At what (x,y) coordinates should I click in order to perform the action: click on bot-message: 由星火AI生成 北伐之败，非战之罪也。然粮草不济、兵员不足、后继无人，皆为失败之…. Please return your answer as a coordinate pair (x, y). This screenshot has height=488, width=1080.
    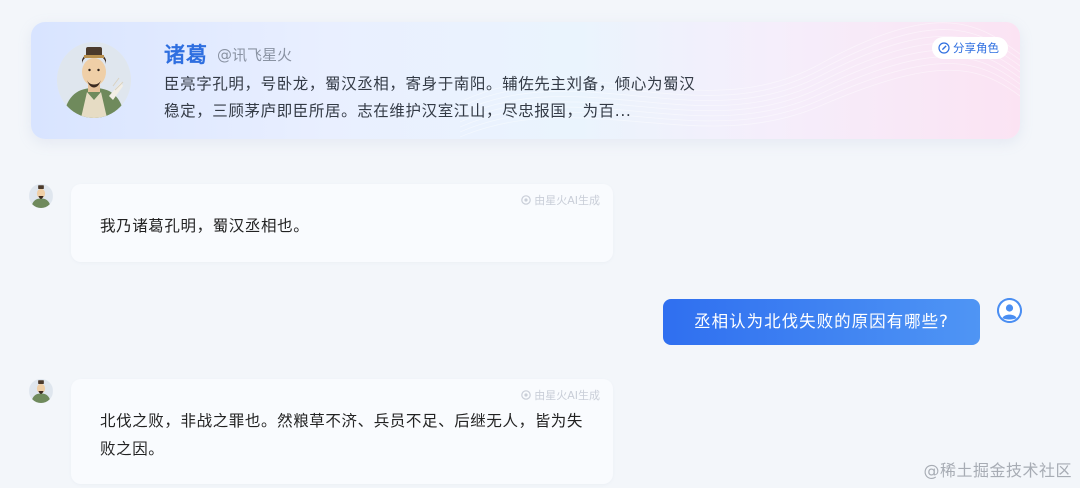
    Looking at the image, I should click on (342, 431).